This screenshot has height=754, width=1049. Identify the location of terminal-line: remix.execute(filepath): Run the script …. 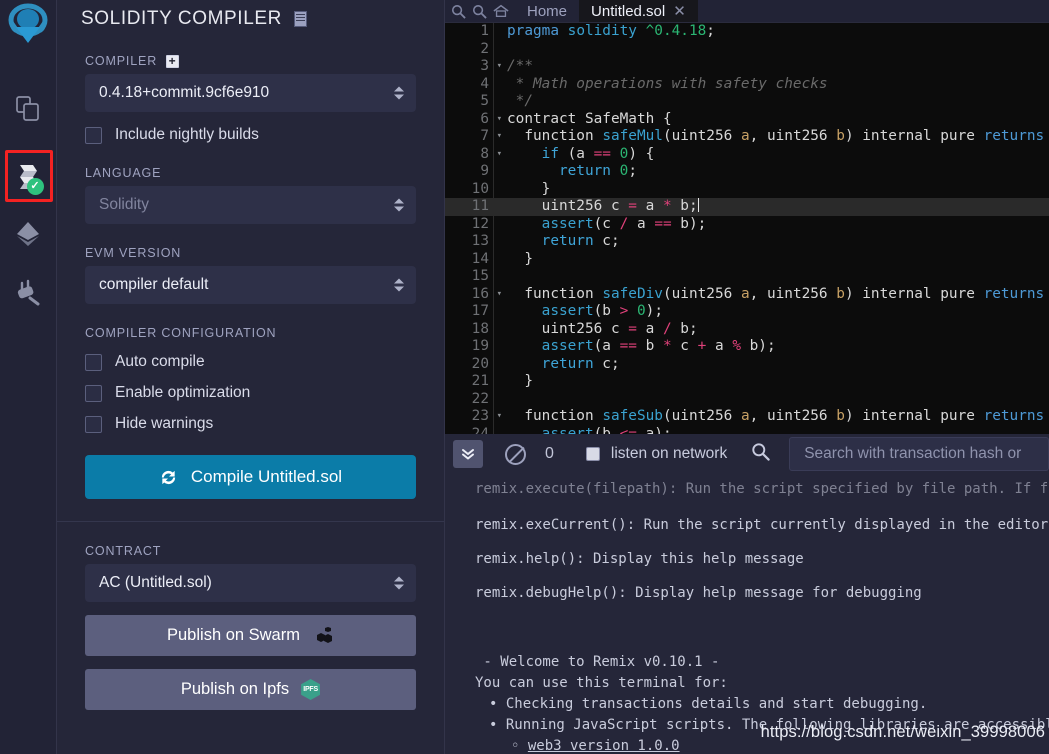
(762, 489).